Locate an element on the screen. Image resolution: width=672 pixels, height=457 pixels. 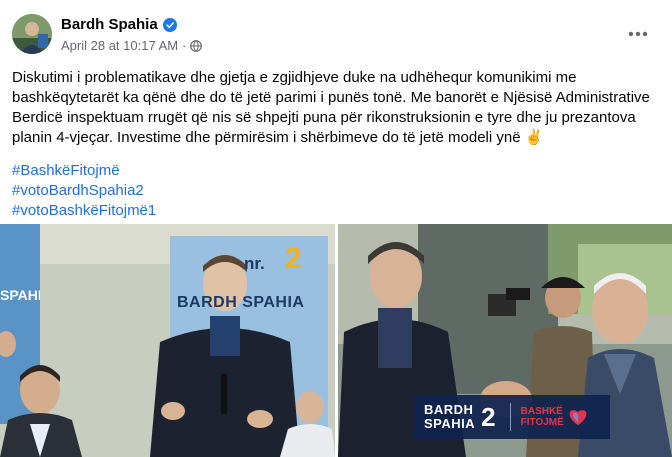
more-options-icon is located at coordinates (638, 34).